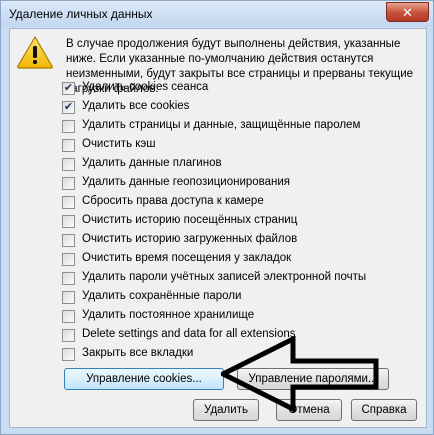 Image resolution: width=434 pixels, height=435 pixels. What do you see at coordinates (35, 52) in the screenshot?
I see `warning-icon` at bounding box center [35, 52].